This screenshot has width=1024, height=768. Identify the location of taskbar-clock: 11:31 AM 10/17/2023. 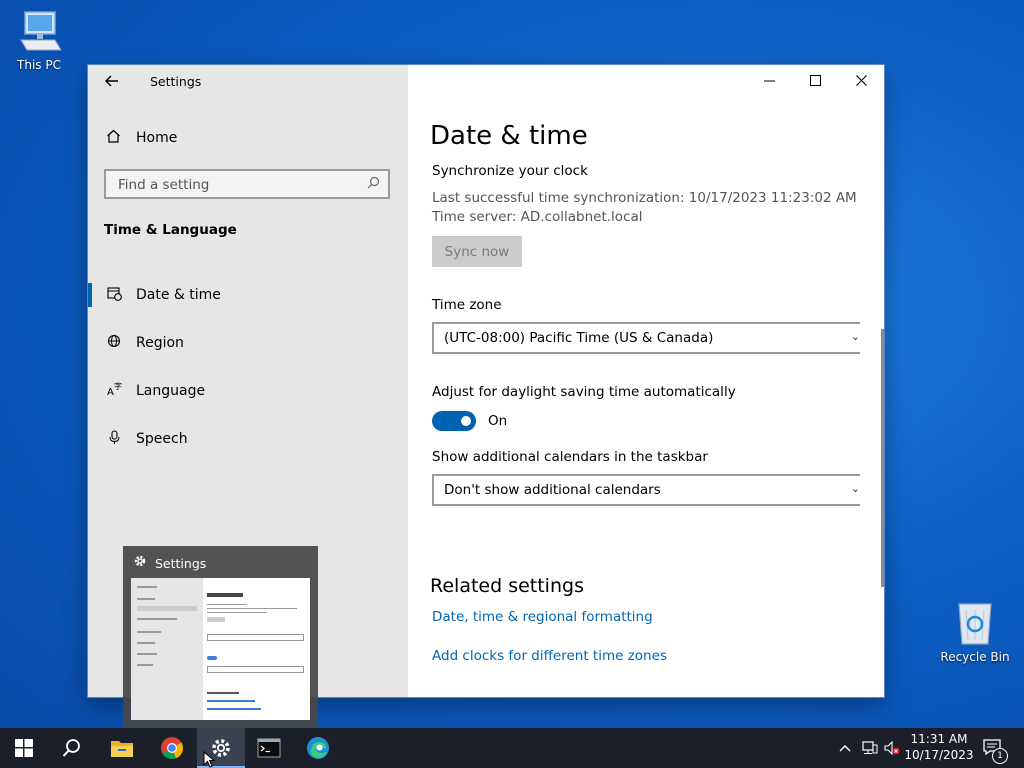
(939, 747).